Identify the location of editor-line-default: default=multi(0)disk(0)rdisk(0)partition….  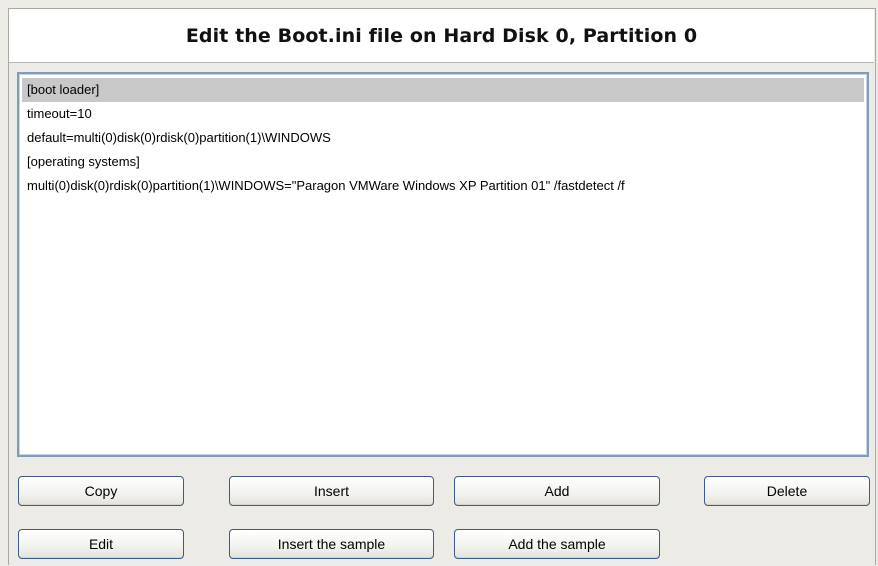
(443, 138).